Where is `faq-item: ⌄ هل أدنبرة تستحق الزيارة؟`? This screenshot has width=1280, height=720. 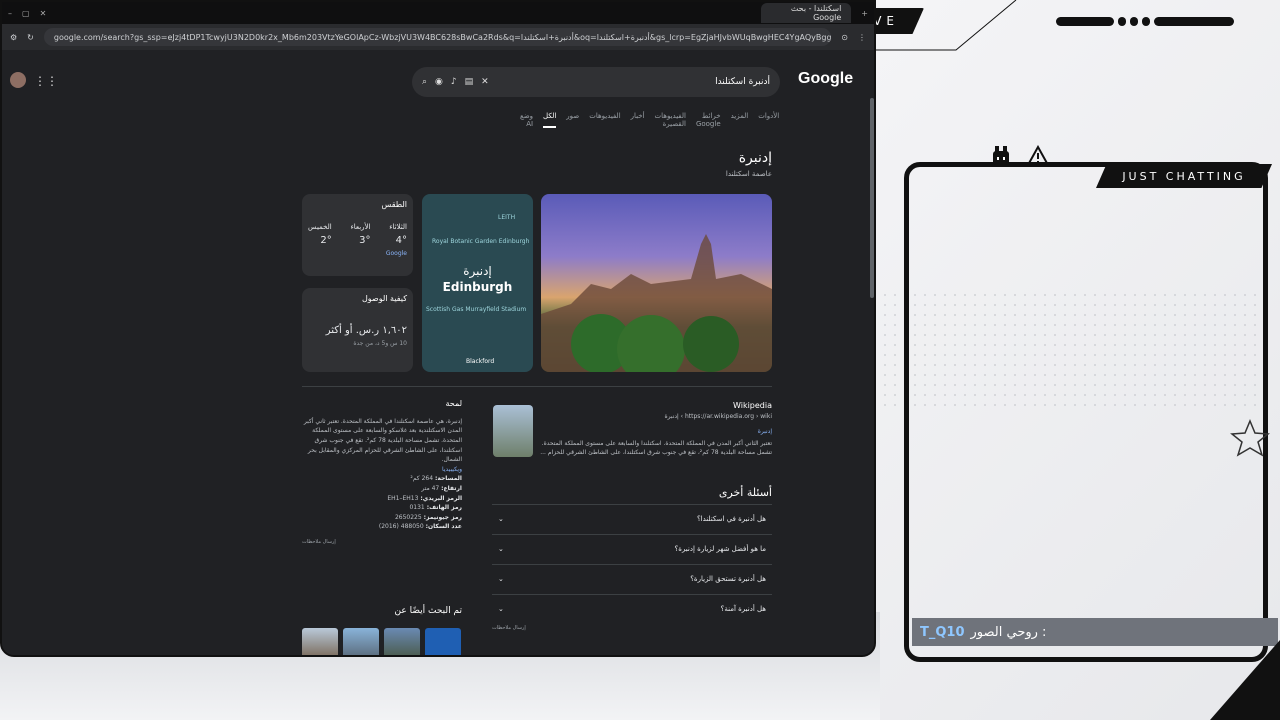 faq-item: ⌄ هل أدنبرة تستحق الزيارة؟ is located at coordinates (632, 578).